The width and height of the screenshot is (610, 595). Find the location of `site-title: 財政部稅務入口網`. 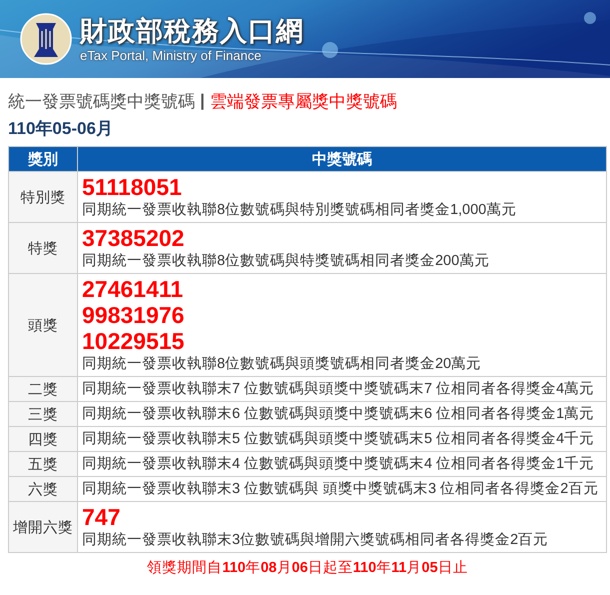

site-title: 財政部稅務入口網 is located at coordinates (192, 32).